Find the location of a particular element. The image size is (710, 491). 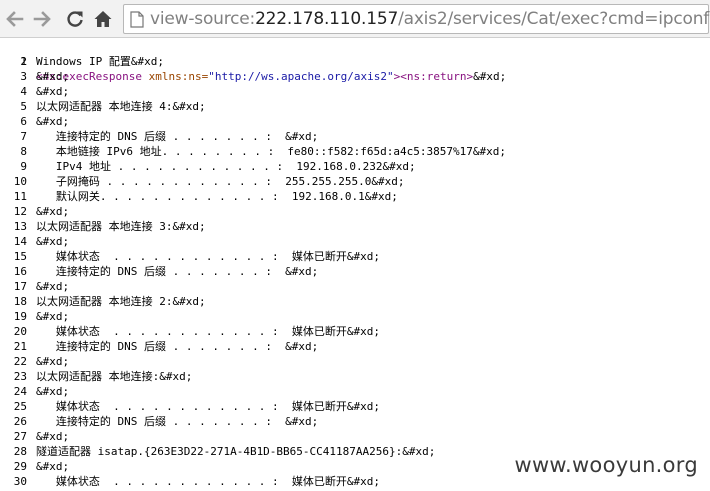

source-line: 5 以太网适配器 本地连接 4:&#xd; is located at coordinates (355, 106).